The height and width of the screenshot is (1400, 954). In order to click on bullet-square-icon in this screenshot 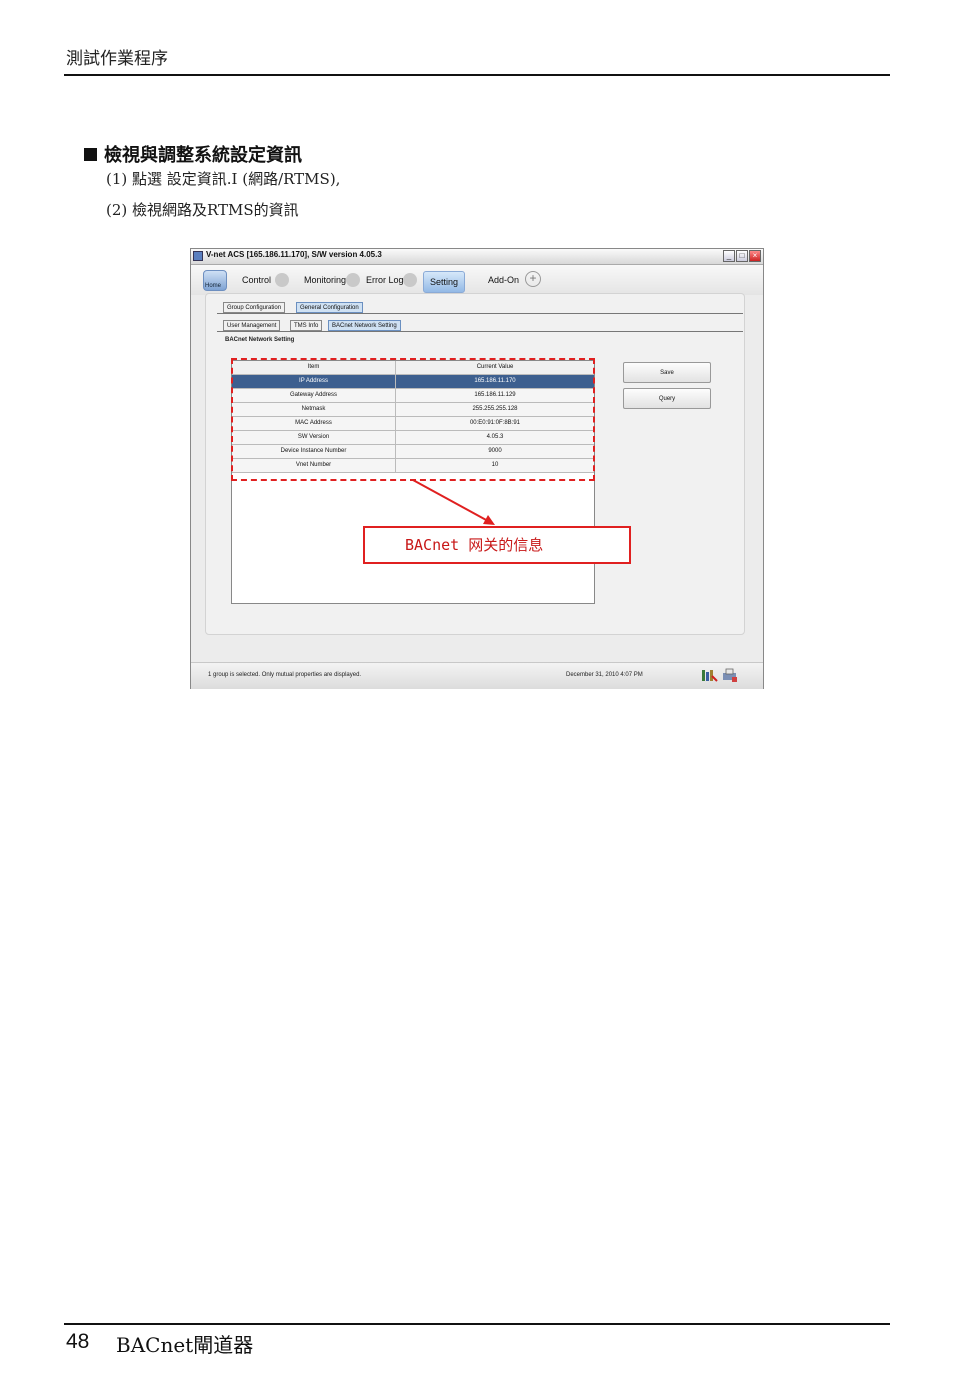, I will do `click(90, 154)`.